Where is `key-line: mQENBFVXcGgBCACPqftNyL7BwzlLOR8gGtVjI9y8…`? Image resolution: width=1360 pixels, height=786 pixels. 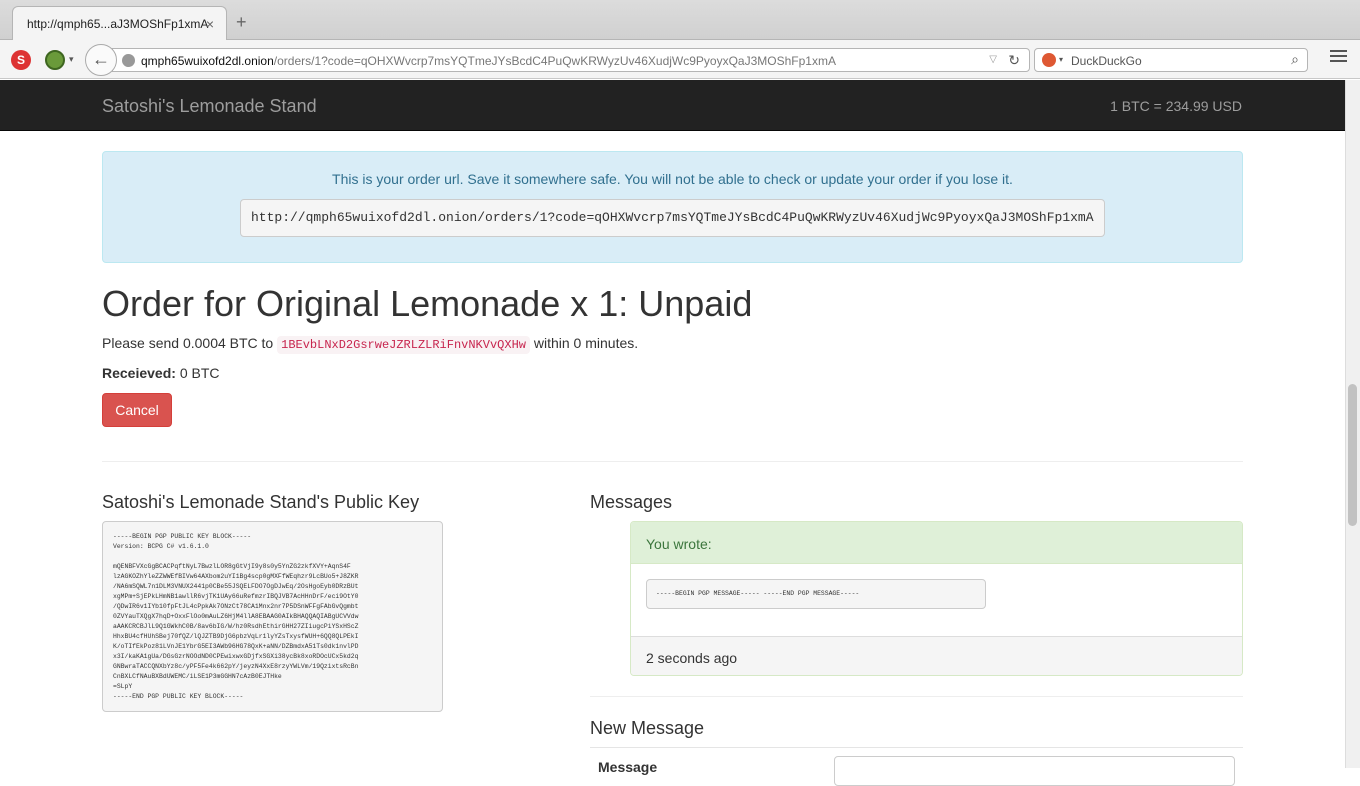 key-line: mQENBFVXcGgBCACPqftNyL7BwzlLOR8gGtVjI9y8… is located at coordinates (232, 566).